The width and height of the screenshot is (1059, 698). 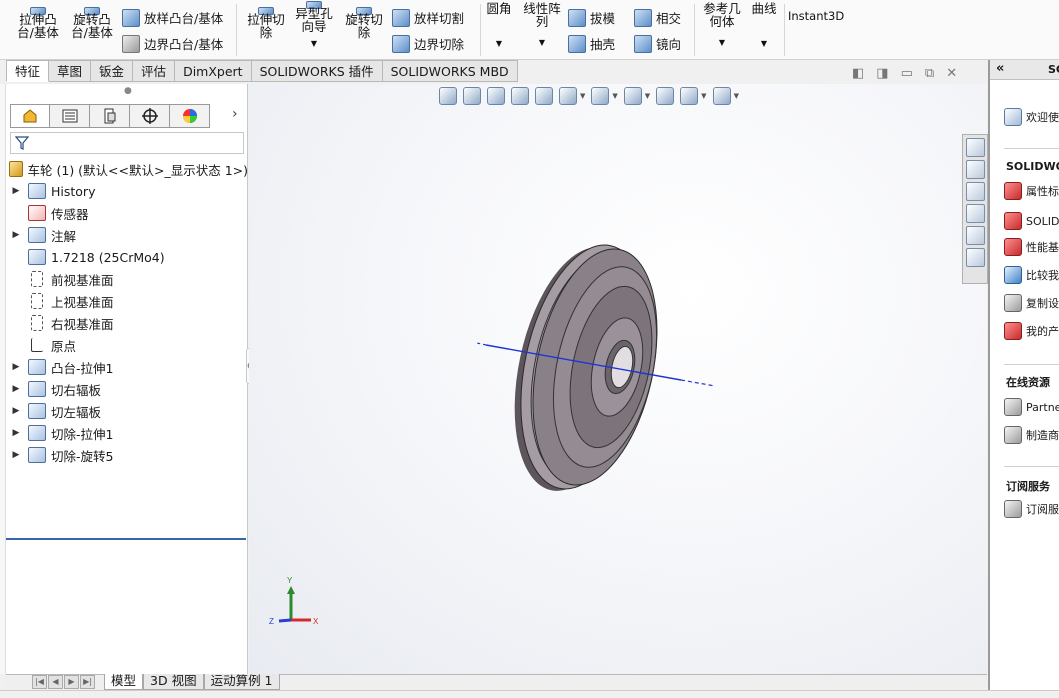 What do you see at coordinates (929, 73) in the screenshot?
I see `restore-icon: ⧉` at bounding box center [929, 73].